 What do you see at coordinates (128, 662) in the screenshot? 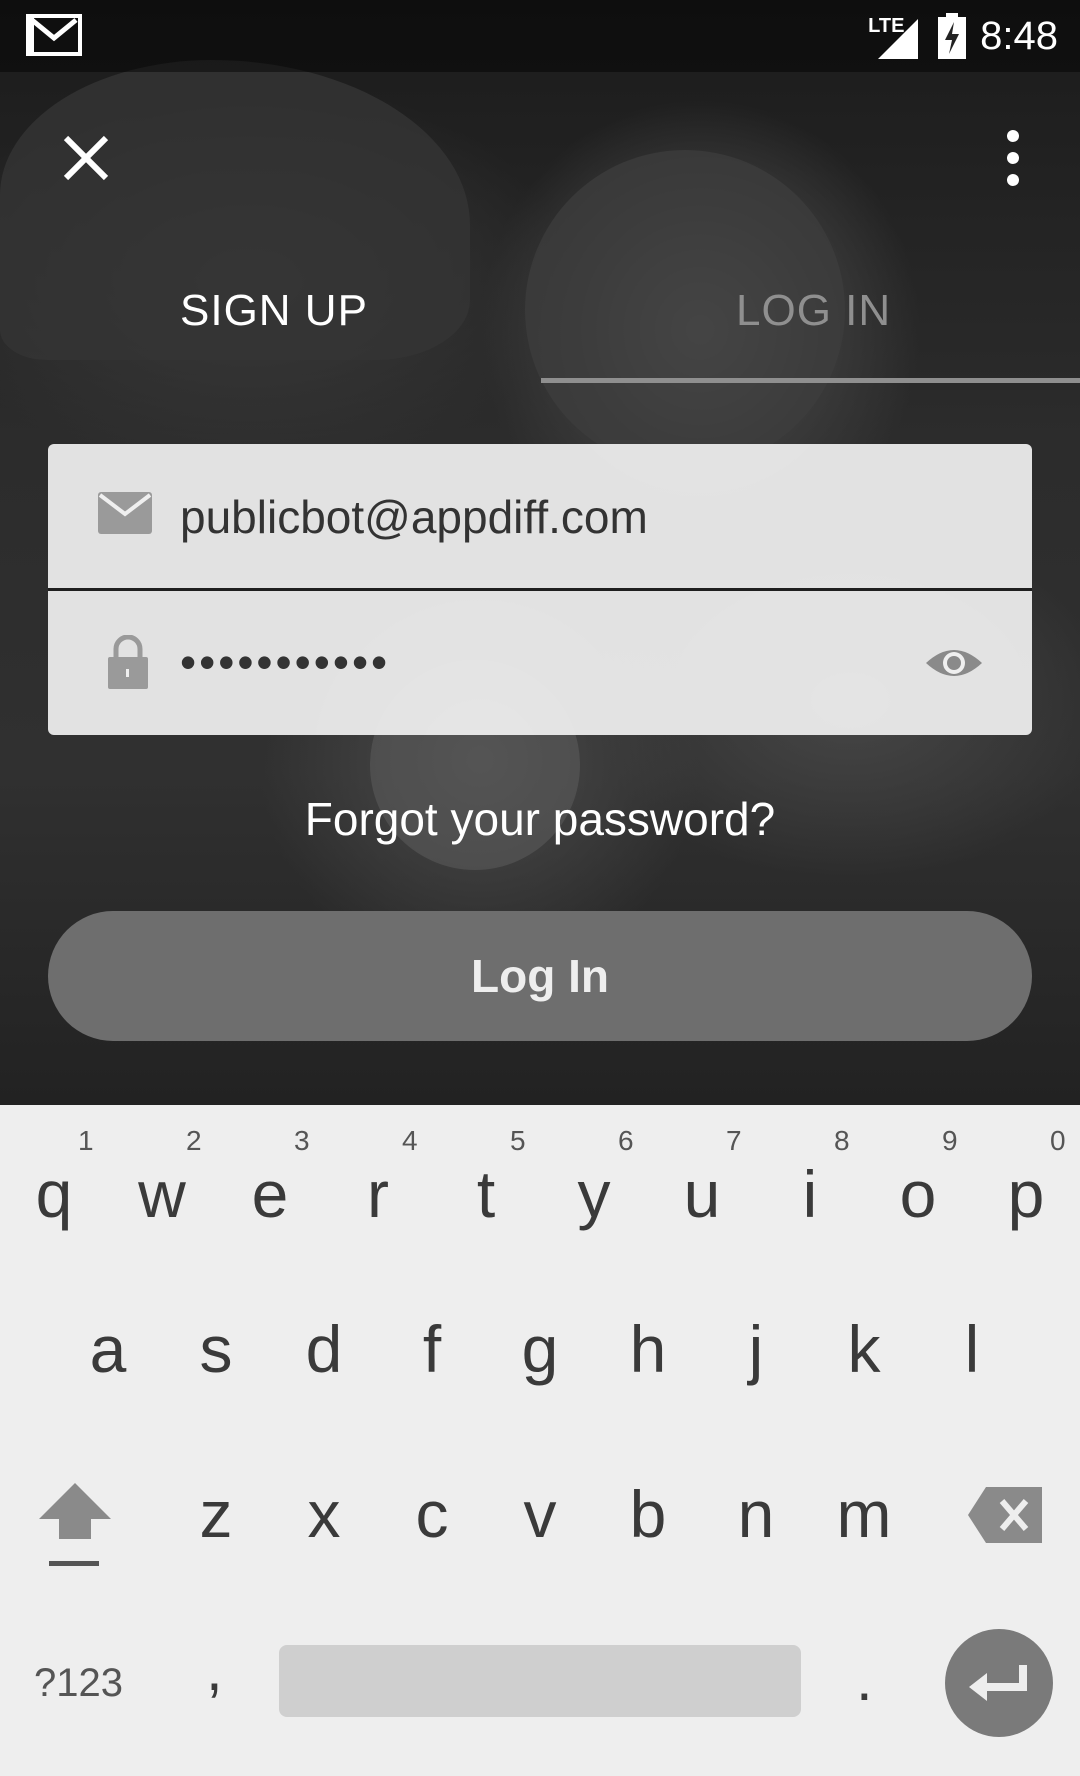
I see `lock-icon` at bounding box center [128, 662].